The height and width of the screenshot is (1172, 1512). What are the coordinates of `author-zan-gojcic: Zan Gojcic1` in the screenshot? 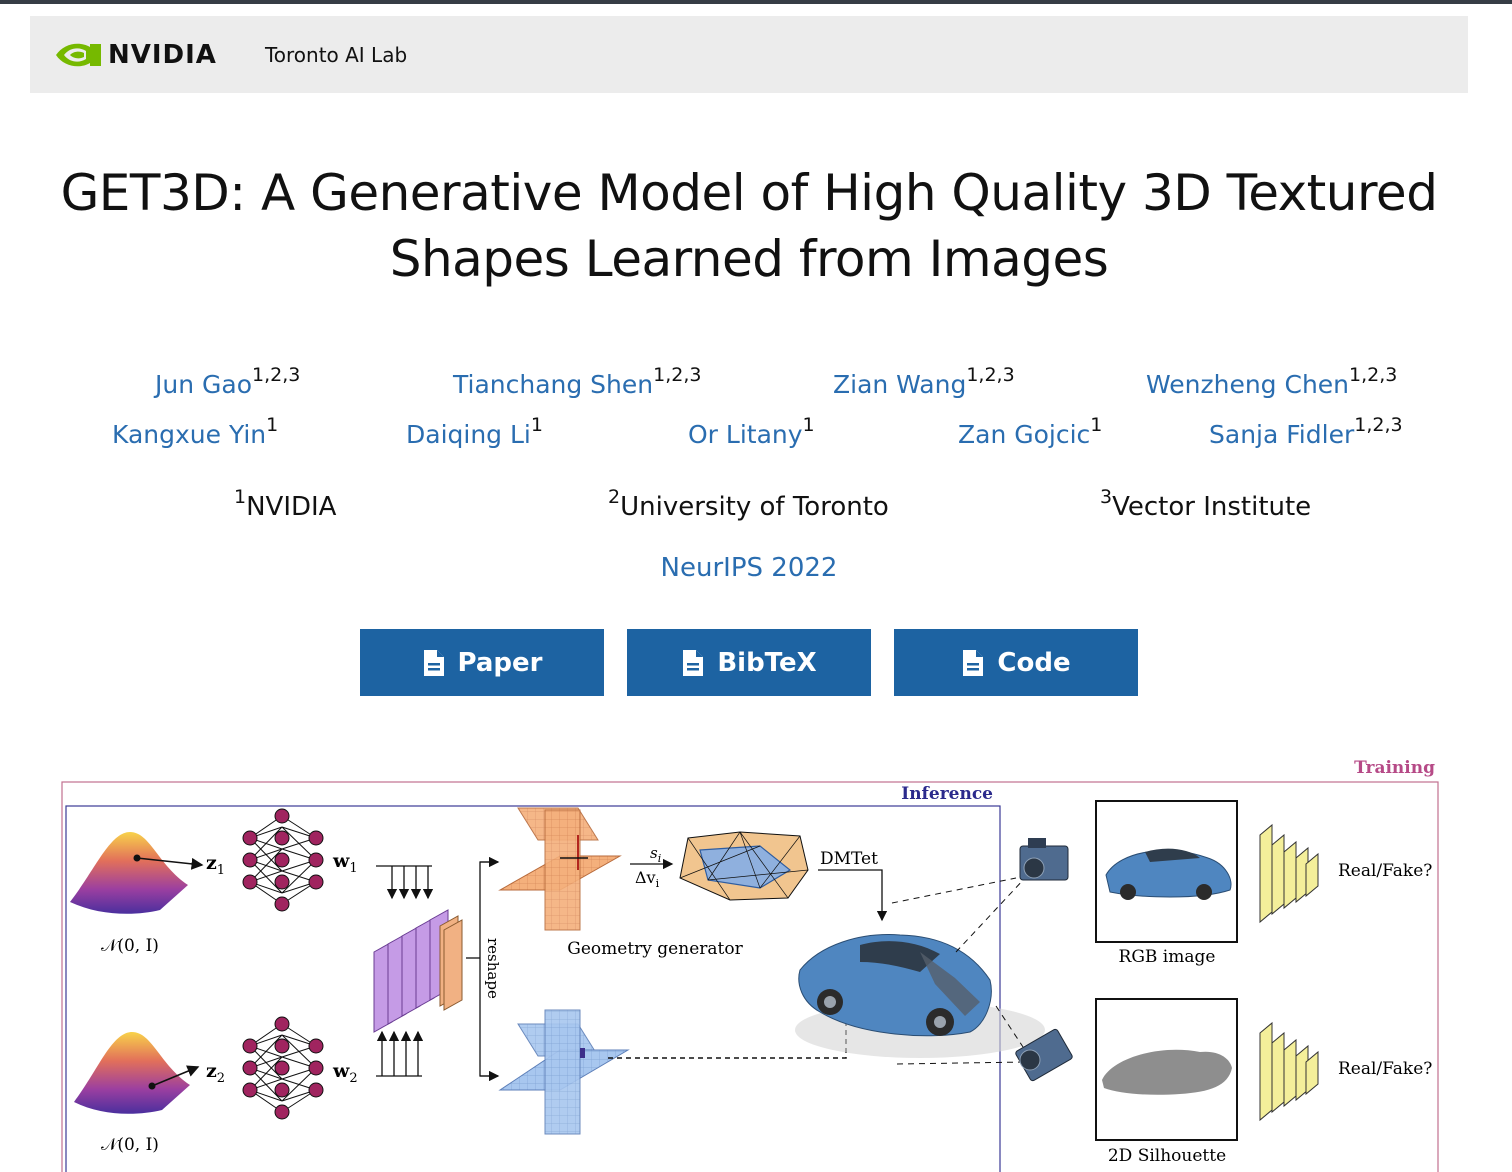 It's located at (1030, 431).